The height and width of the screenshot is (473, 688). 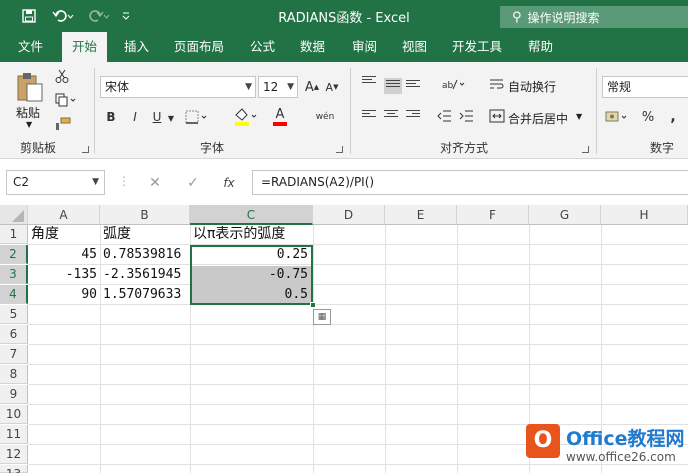 What do you see at coordinates (135, 117) in the screenshot?
I see `italic-button: I` at bounding box center [135, 117].